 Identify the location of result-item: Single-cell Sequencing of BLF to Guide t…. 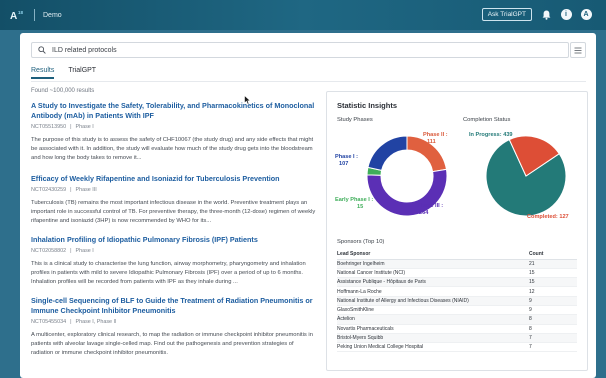
(173, 326).